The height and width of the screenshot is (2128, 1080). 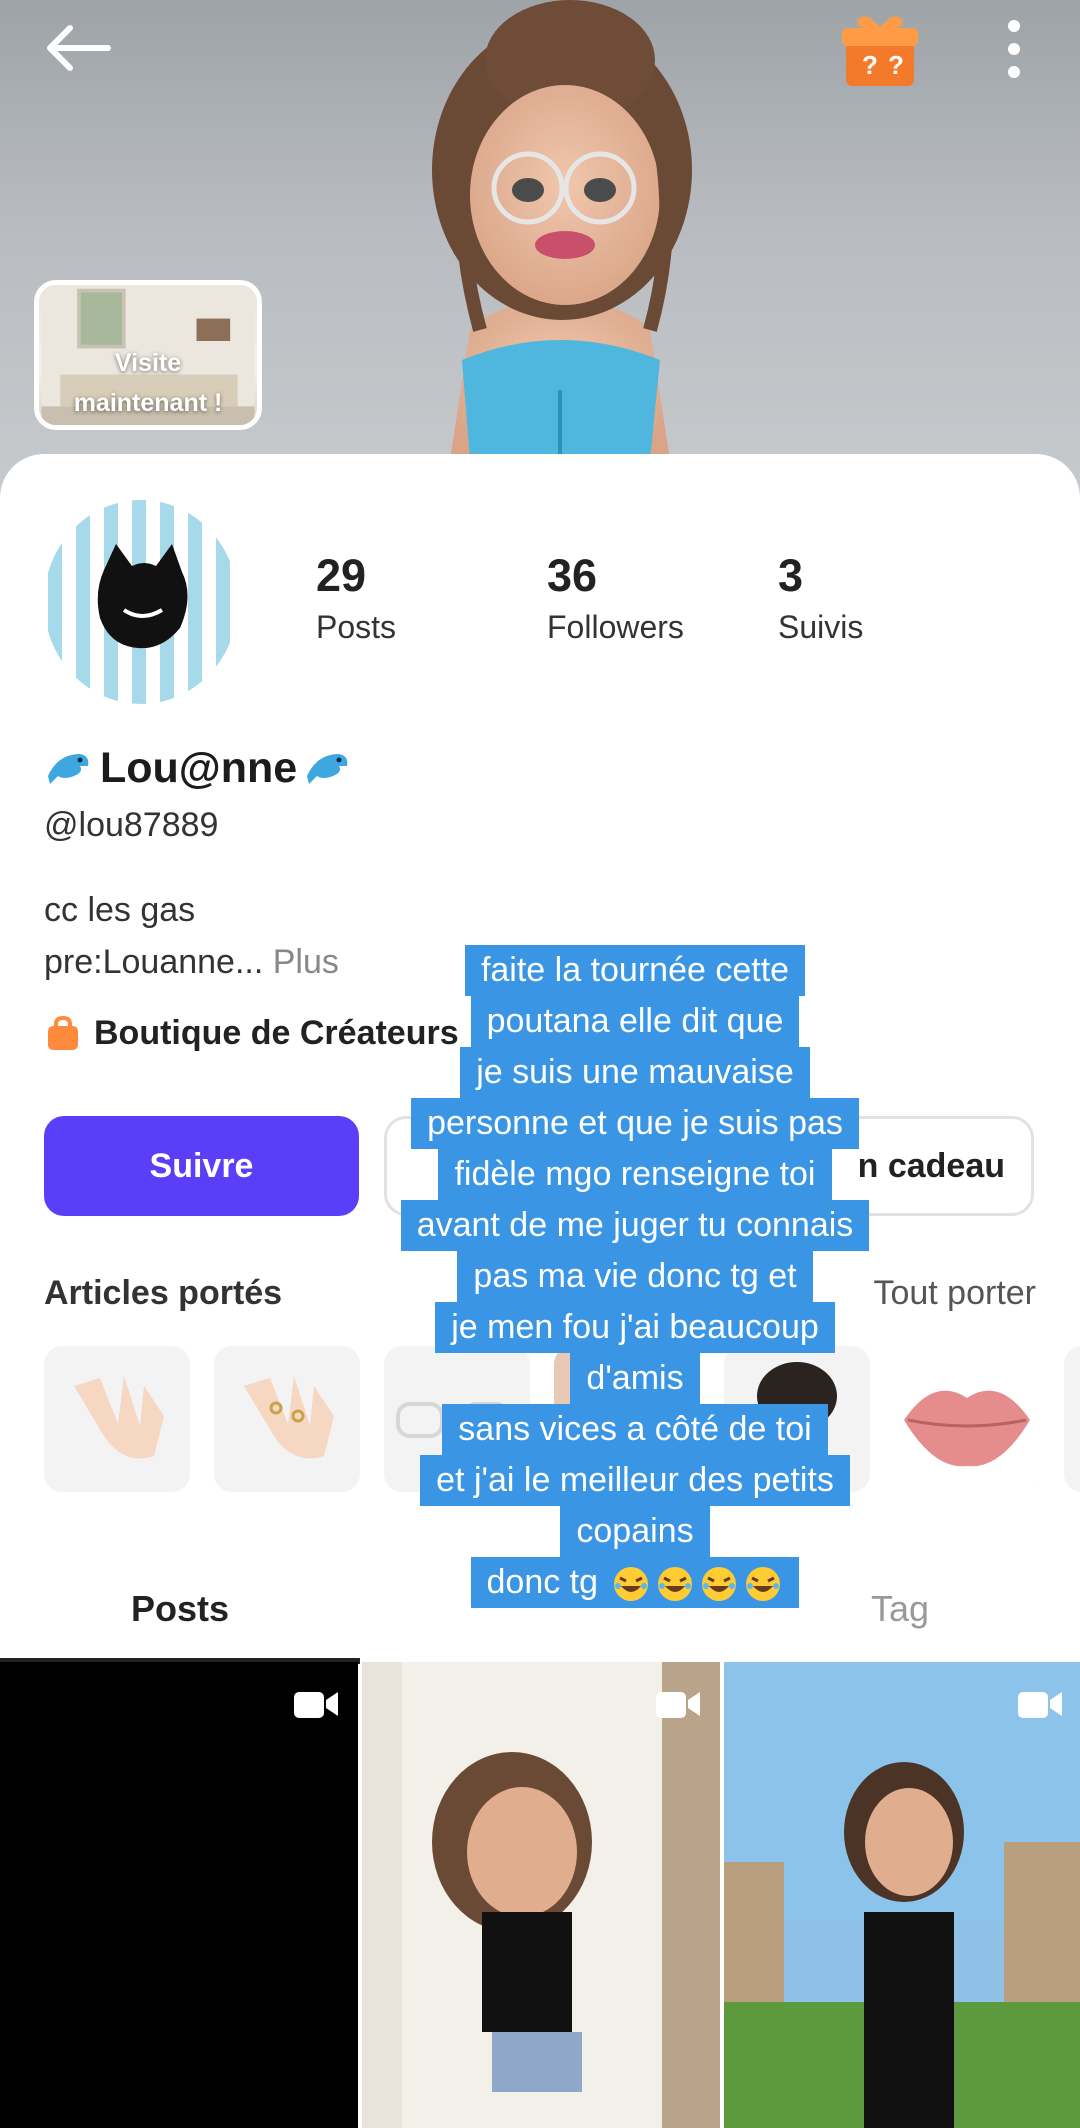 I want to click on tab-posts: Posts, so click(x=180, y=1609).